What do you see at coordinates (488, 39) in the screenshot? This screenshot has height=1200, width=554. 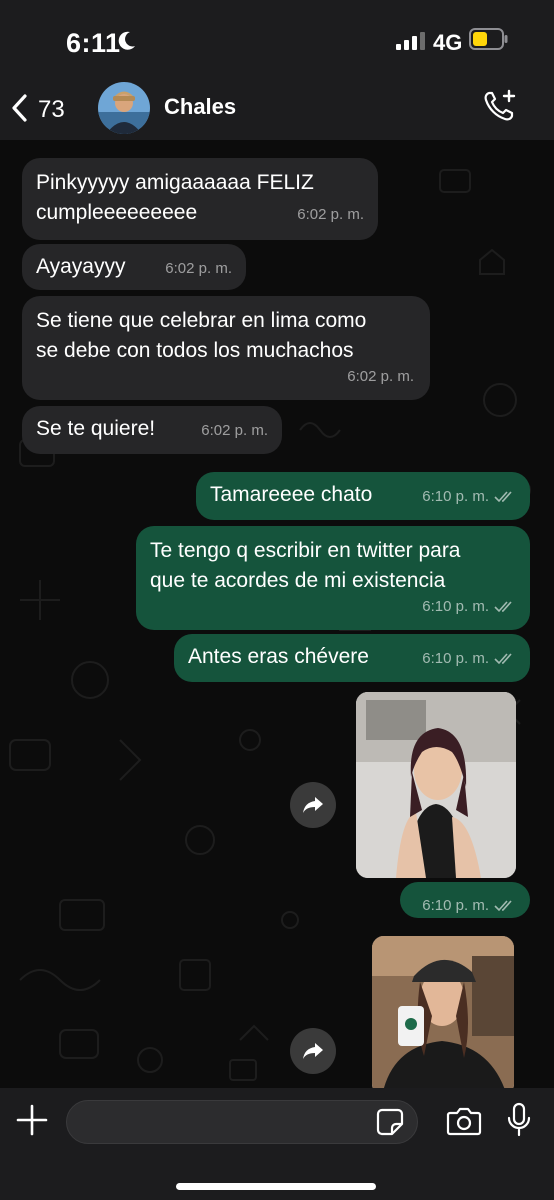 I see `battery-icon` at bounding box center [488, 39].